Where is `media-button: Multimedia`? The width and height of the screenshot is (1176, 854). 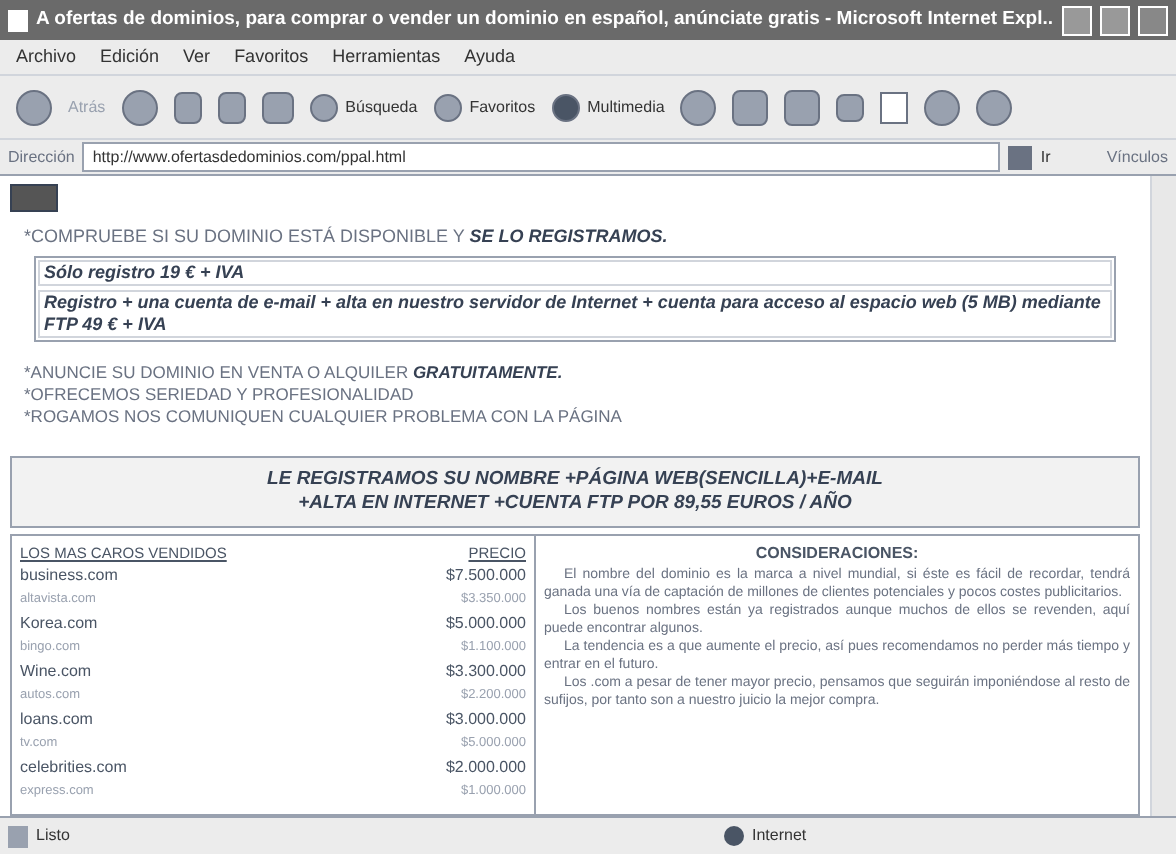 media-button: Multimedia is located at coordinates (626, 107).